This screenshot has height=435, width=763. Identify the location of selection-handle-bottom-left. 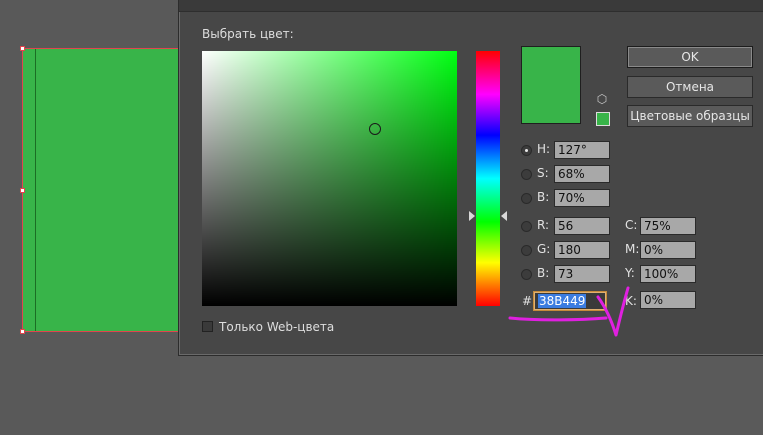
(22, 331).